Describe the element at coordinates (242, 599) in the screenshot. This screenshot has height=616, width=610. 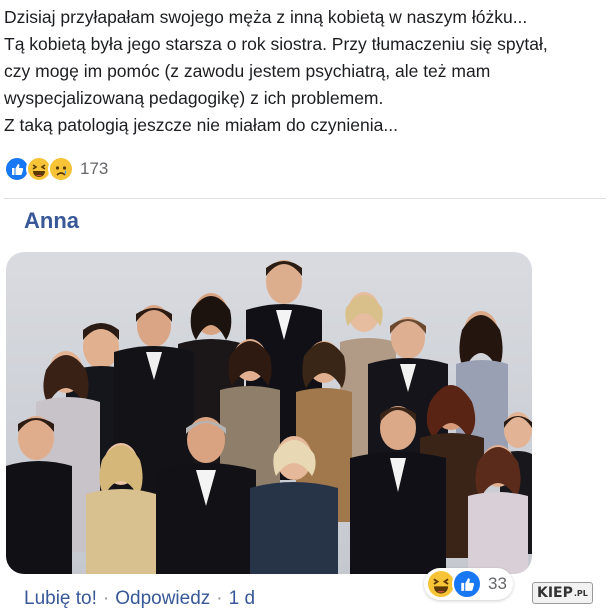
I see `comment-timestamp: 1 d` at that location.